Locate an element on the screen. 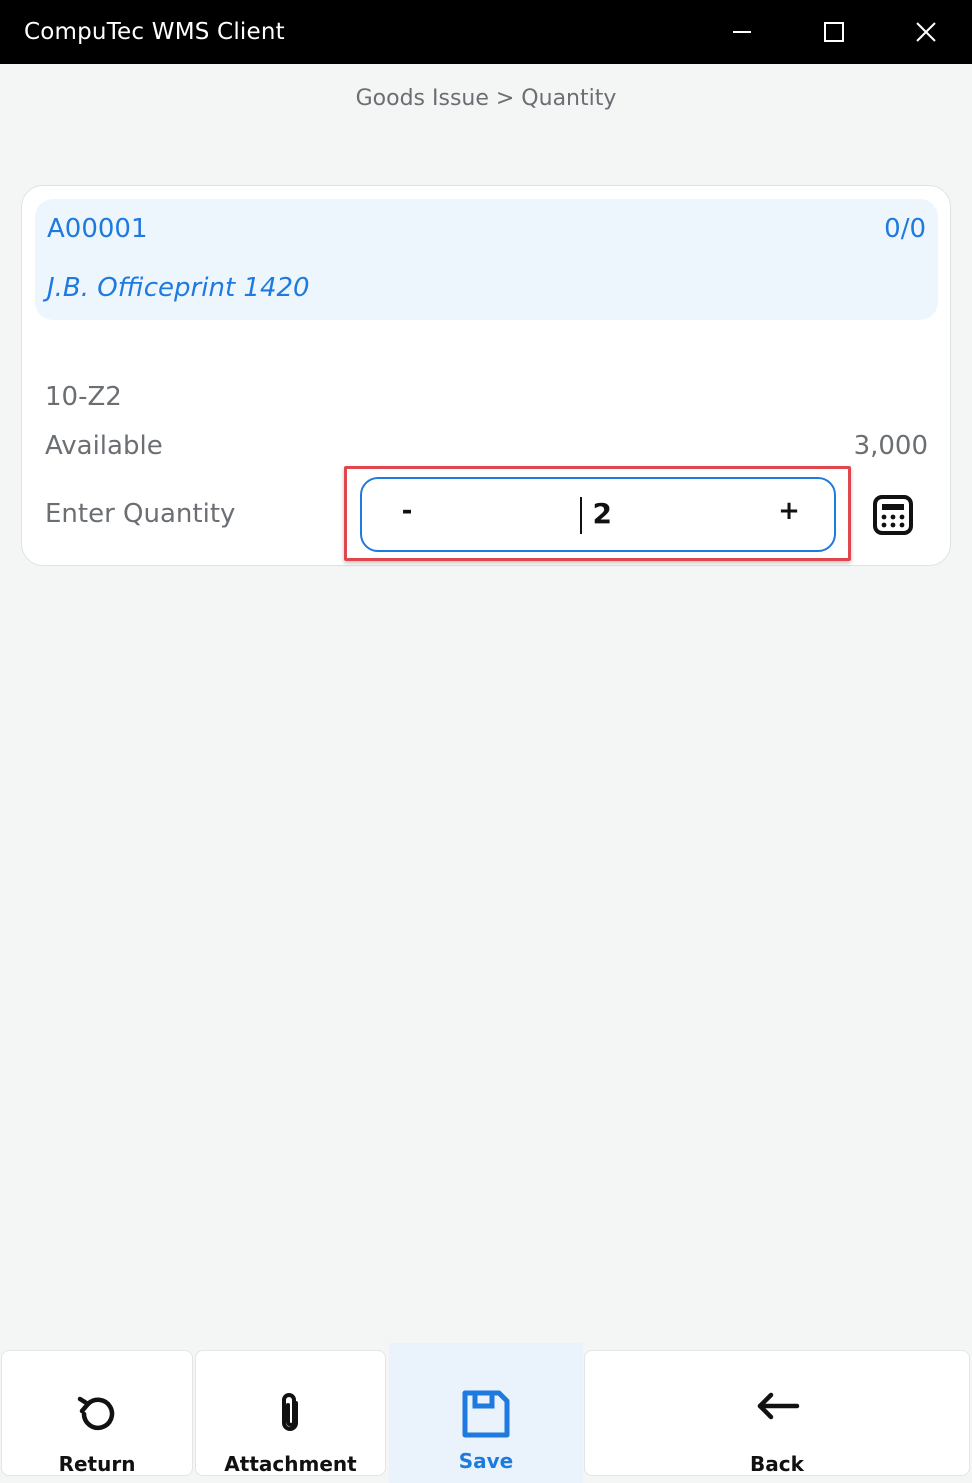 The width and height of the screenshot is (972, 1483). available-label: Available is located at coordinates (104, 446).